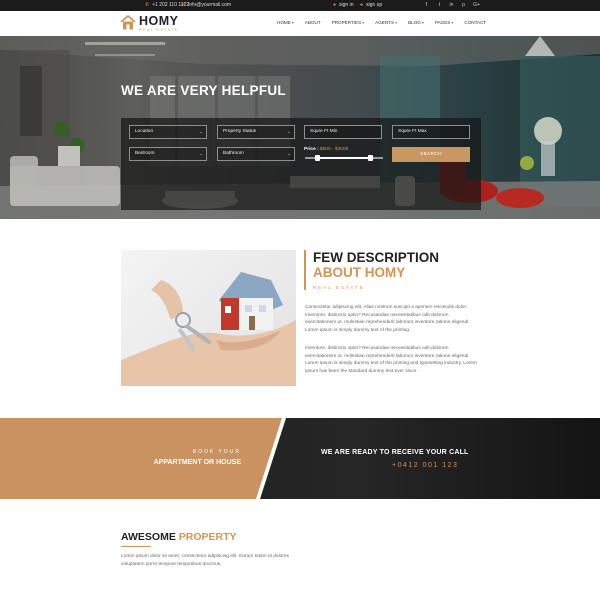 The width and height of the screenshot is (600, 600). I want to click on nav-home-label: HOME, so click(284, 22).